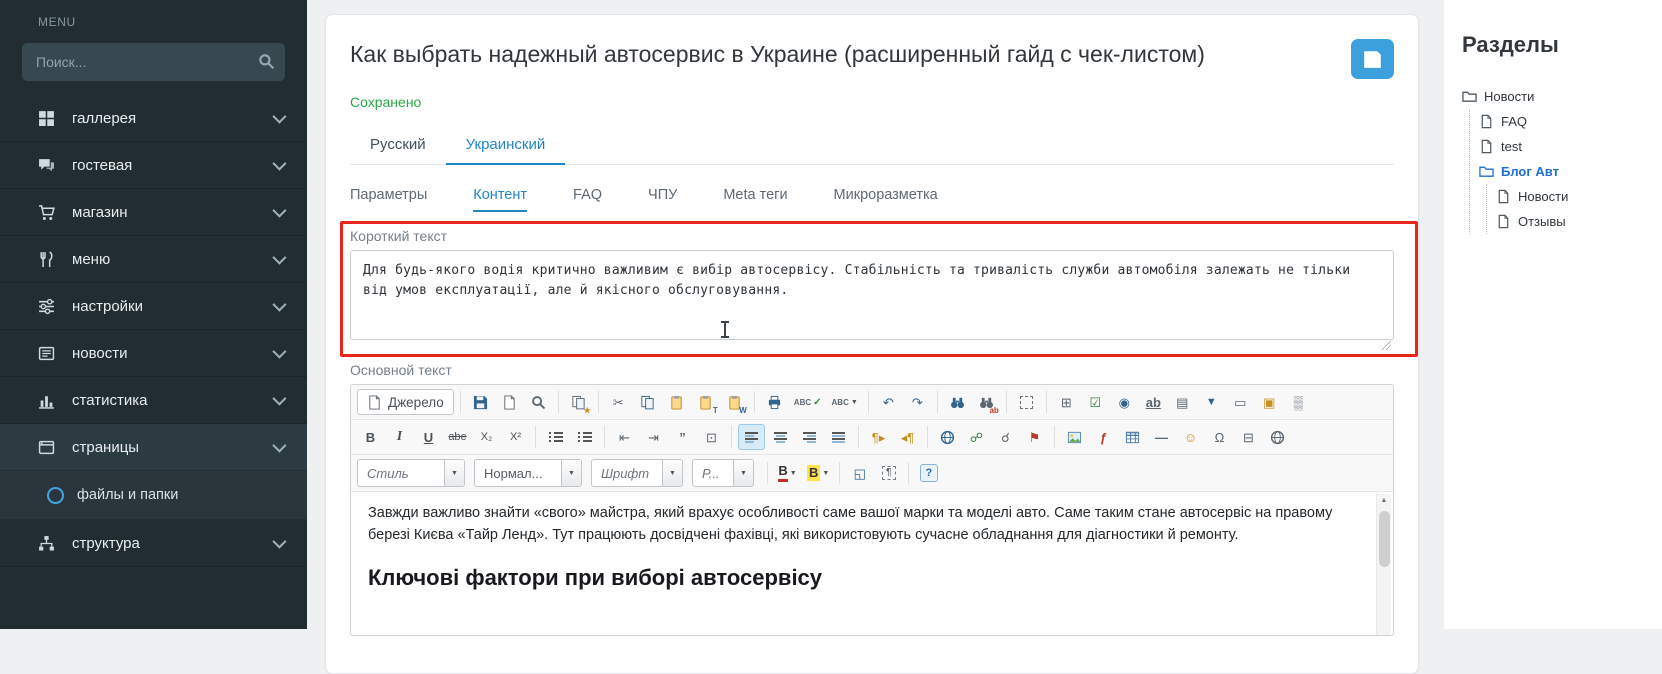 The width and height of the screenshot is (1662, 674). I want to click on language-icon, so click(947, 437).